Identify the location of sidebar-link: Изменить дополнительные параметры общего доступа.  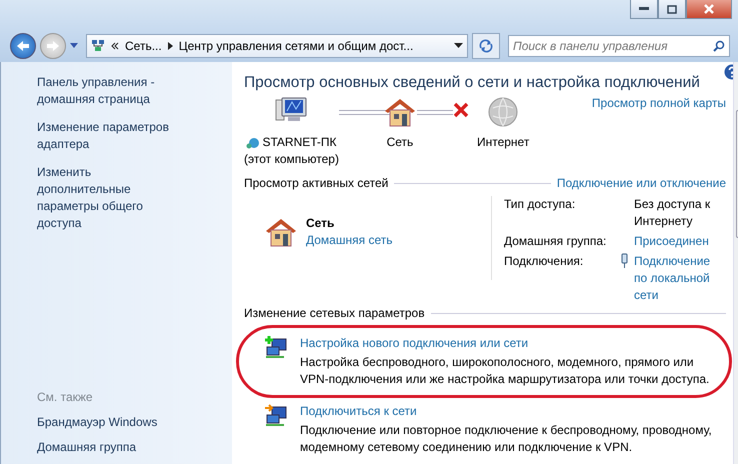
(112, 198).